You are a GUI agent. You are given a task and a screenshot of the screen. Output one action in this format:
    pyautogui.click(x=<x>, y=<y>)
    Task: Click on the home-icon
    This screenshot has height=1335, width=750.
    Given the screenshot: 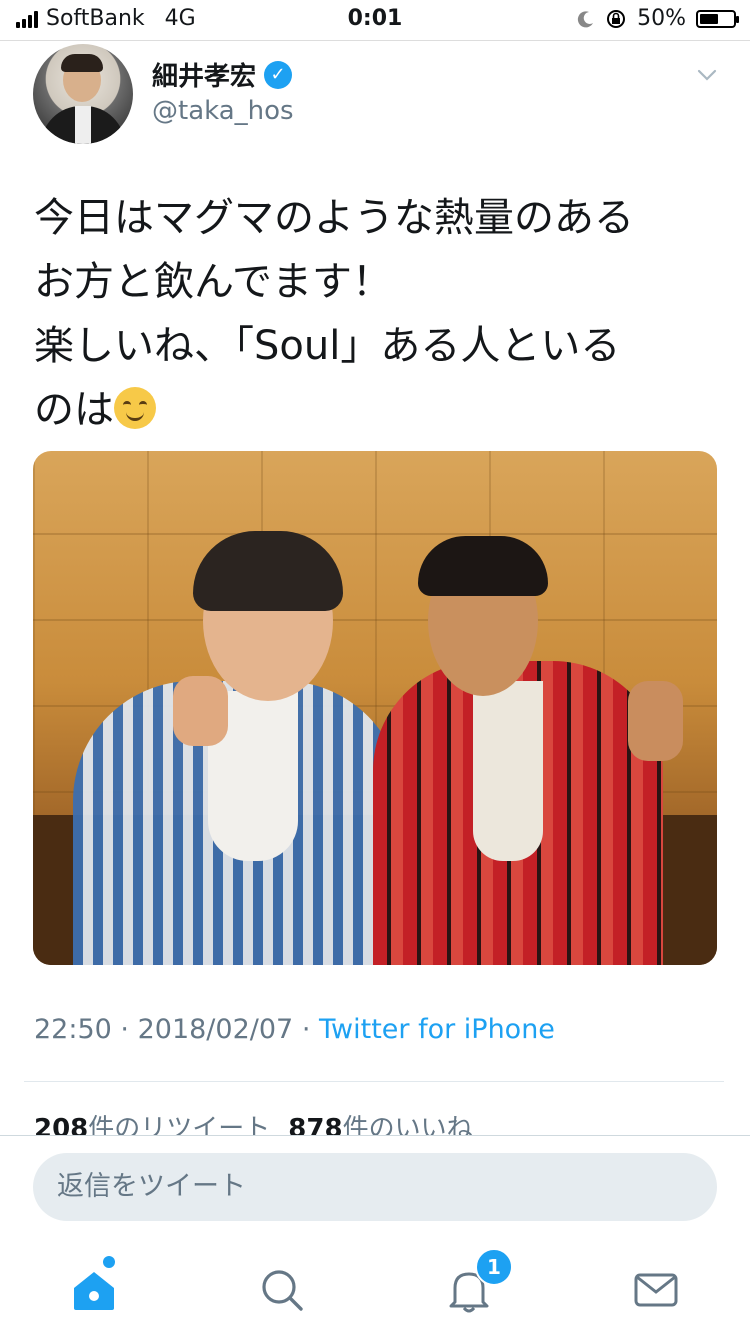 What is the action you would take?
    pyautogui.click(x=94, y=1290)
    